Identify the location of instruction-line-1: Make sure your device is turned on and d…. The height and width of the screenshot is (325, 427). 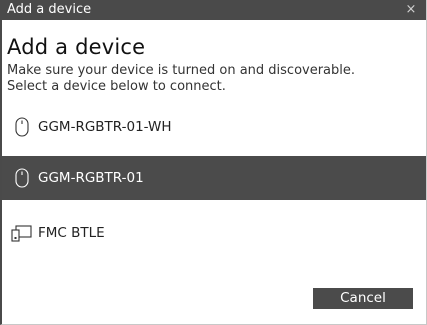
(181, 70).